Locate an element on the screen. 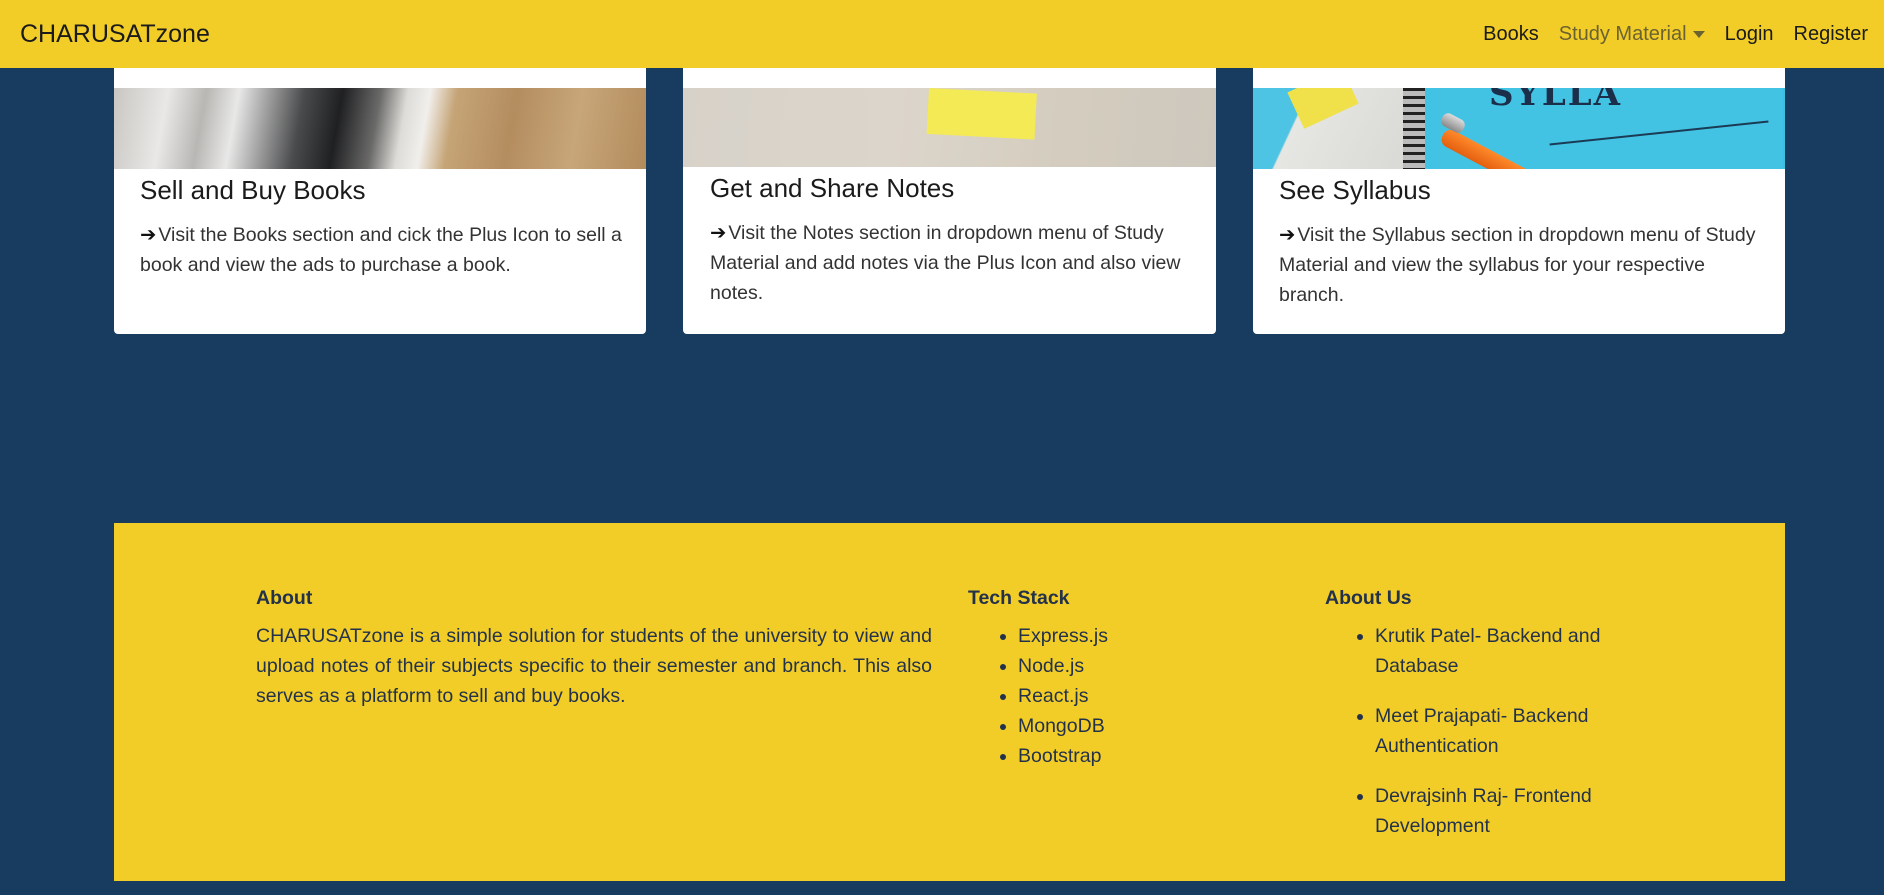 This screenshot has height=895, width=1884. spiral-binding-graphic is located at coordinates (1414, 128).